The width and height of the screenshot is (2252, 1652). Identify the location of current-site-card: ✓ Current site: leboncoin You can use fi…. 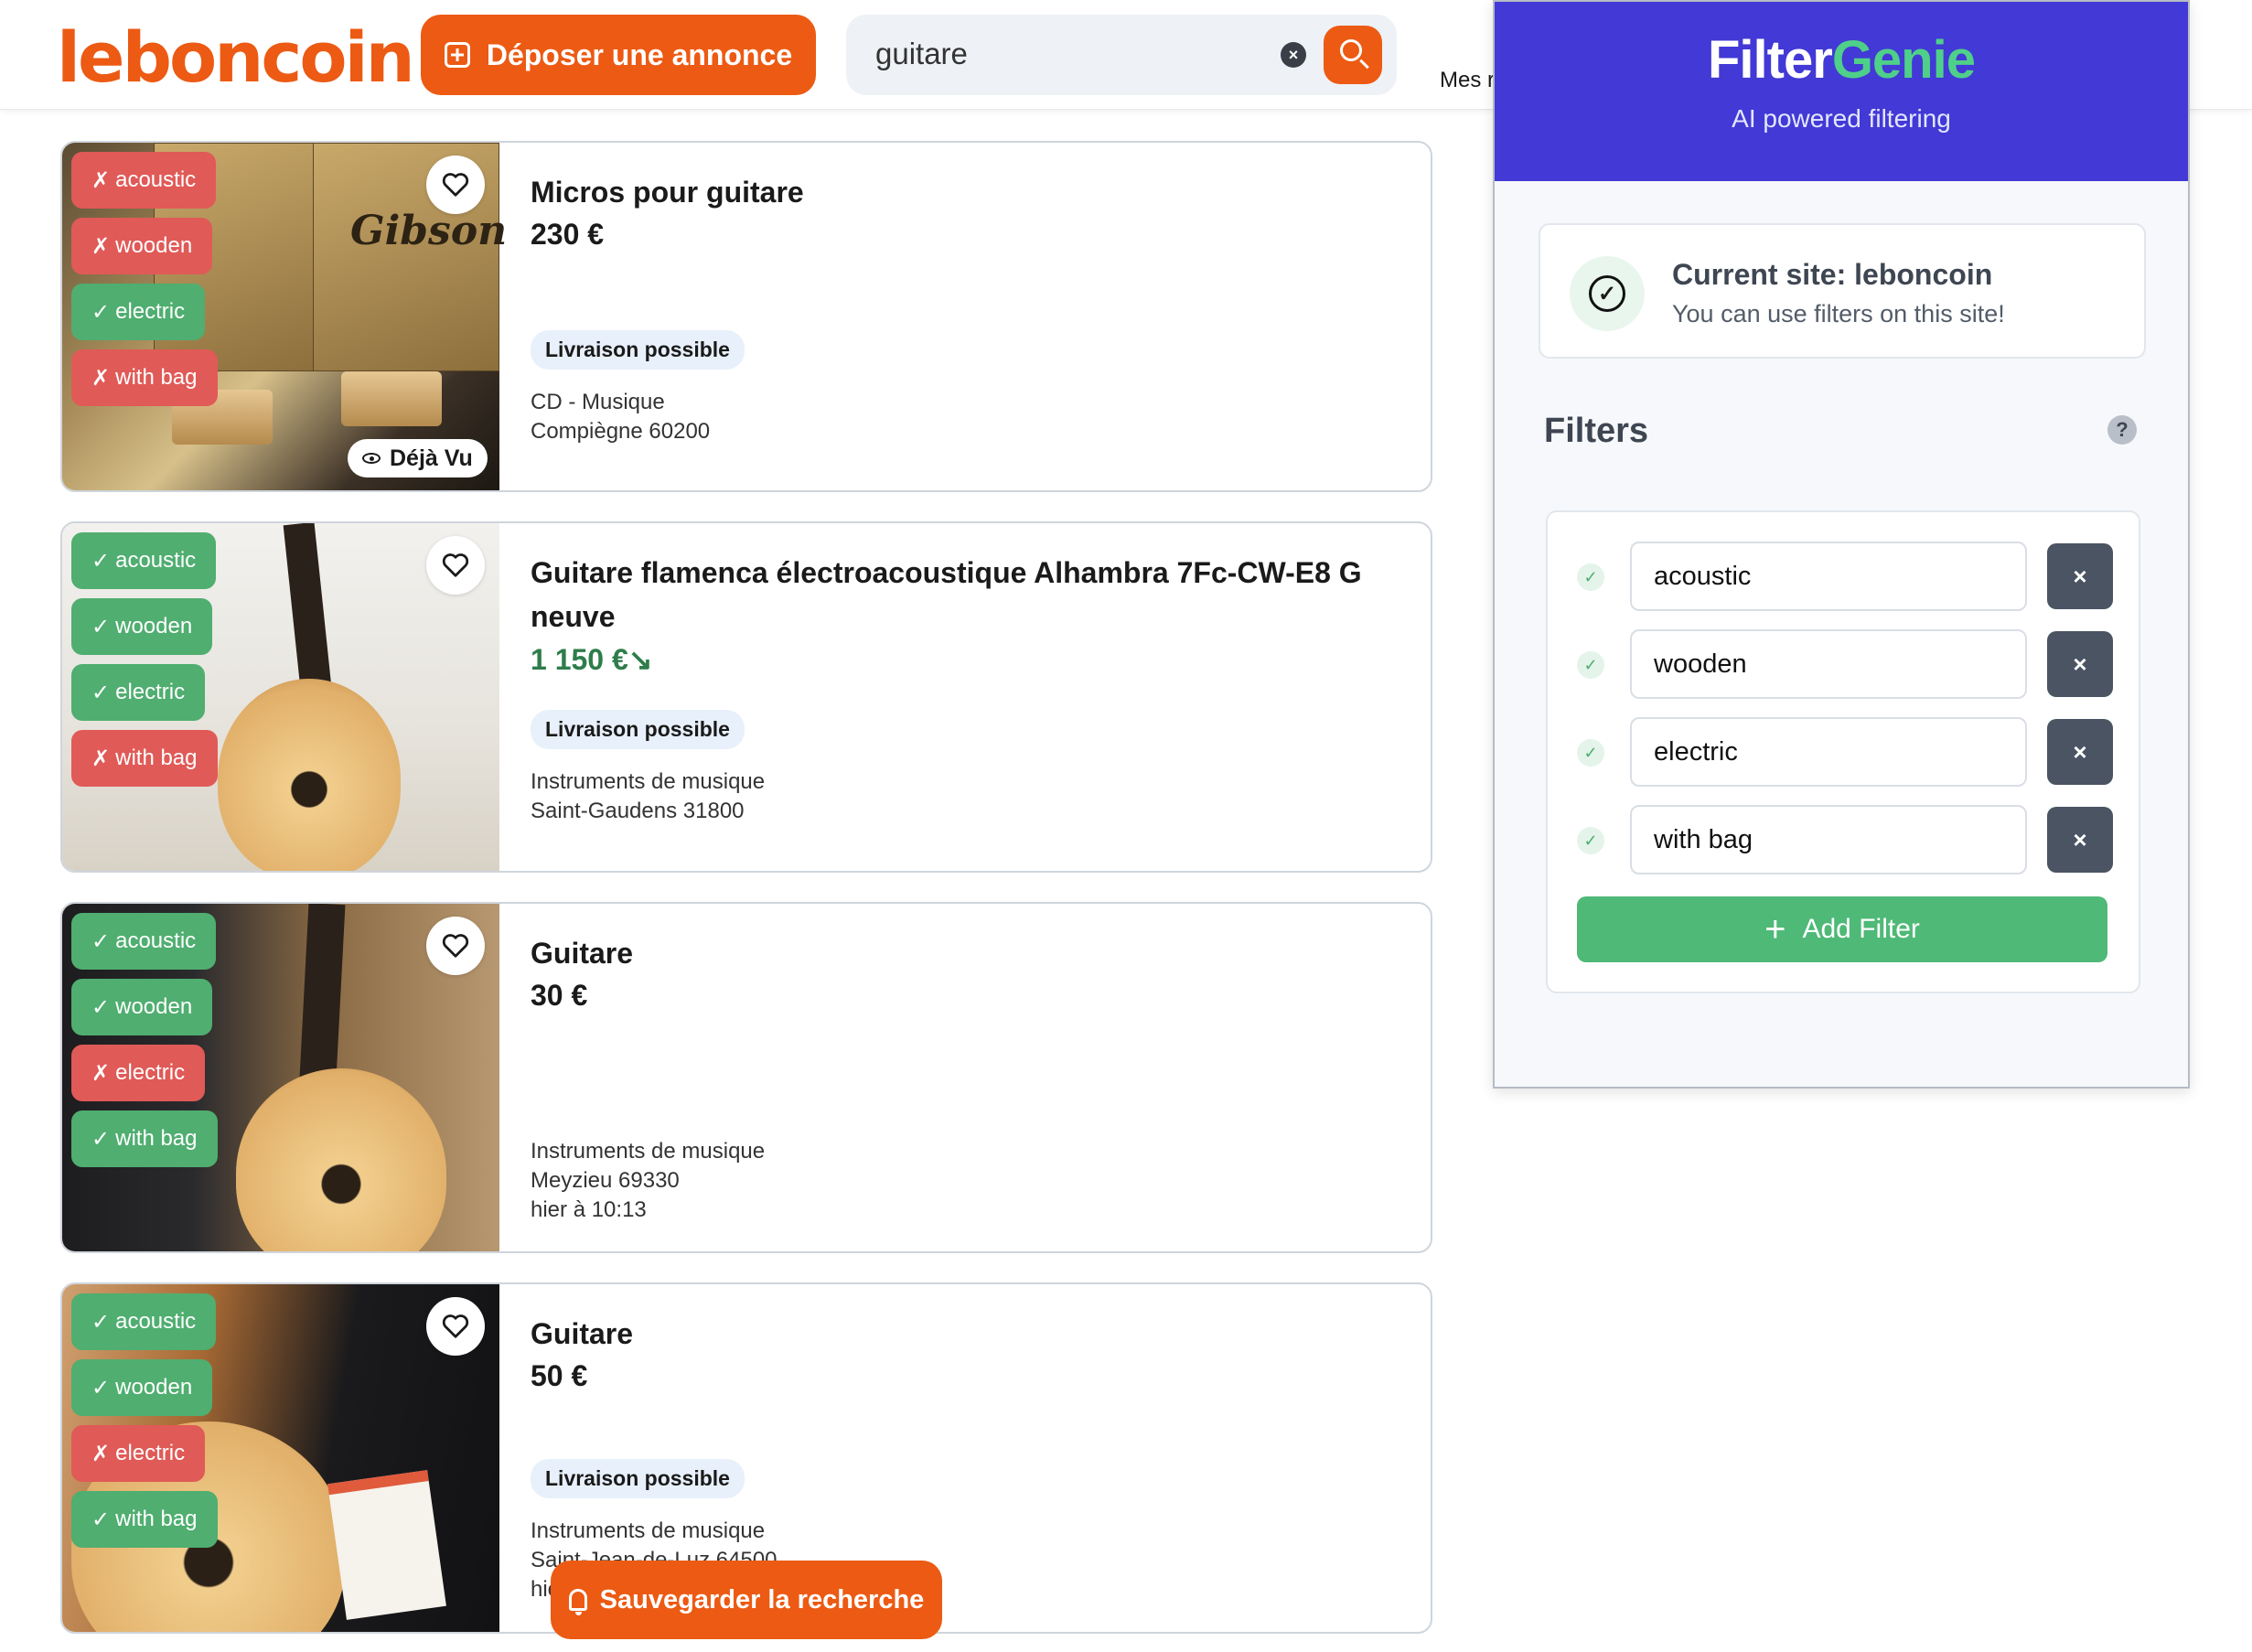
(1842, 291).